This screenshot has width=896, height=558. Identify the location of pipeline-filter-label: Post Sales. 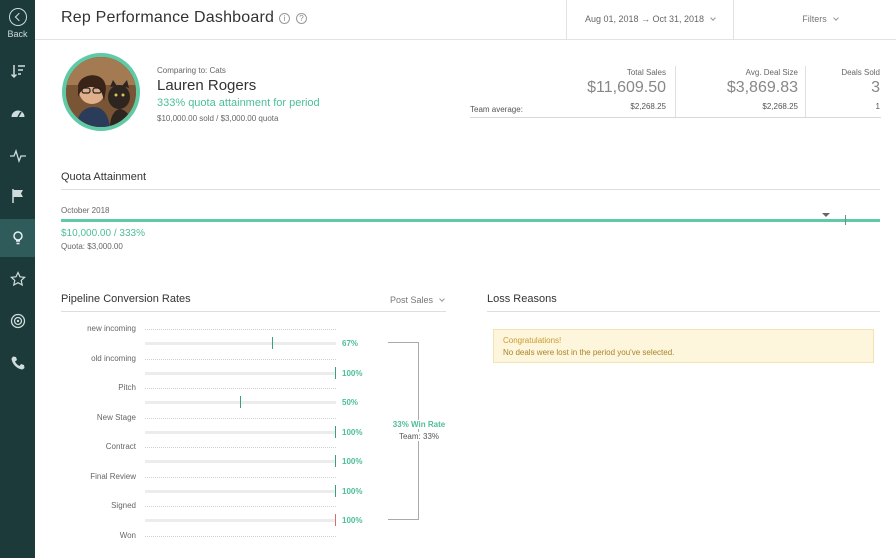
(412, 300).